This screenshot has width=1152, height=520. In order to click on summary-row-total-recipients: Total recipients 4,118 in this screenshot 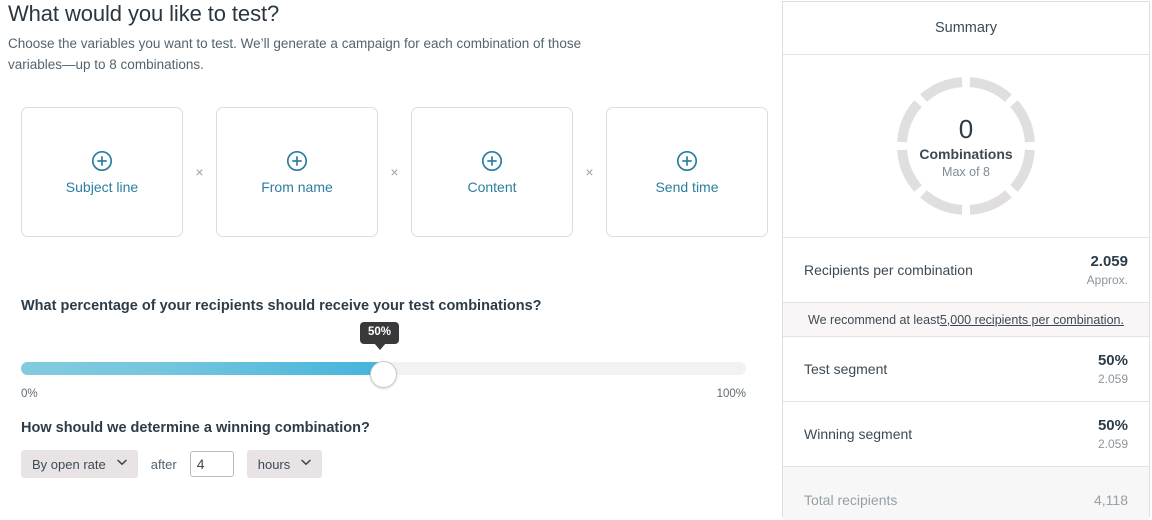, I will do `click(966, 493)`.